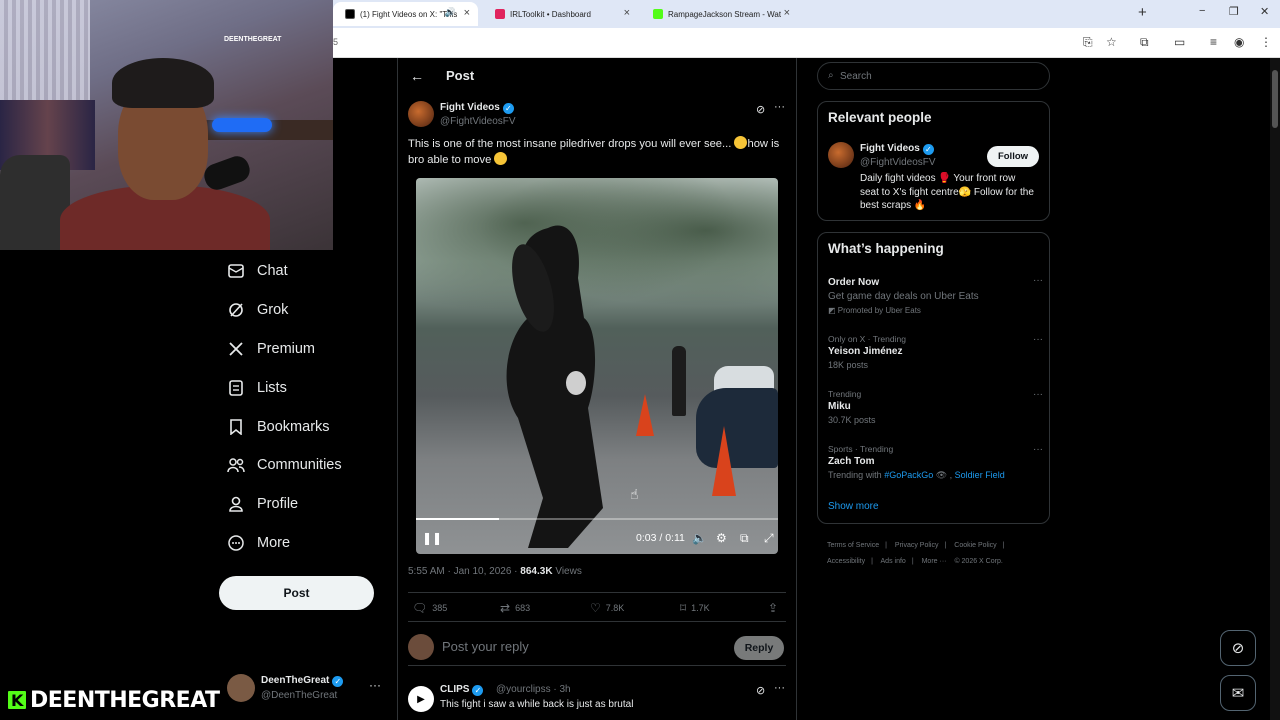  I want to click on media-icon: ≡, so click(1213, 42).